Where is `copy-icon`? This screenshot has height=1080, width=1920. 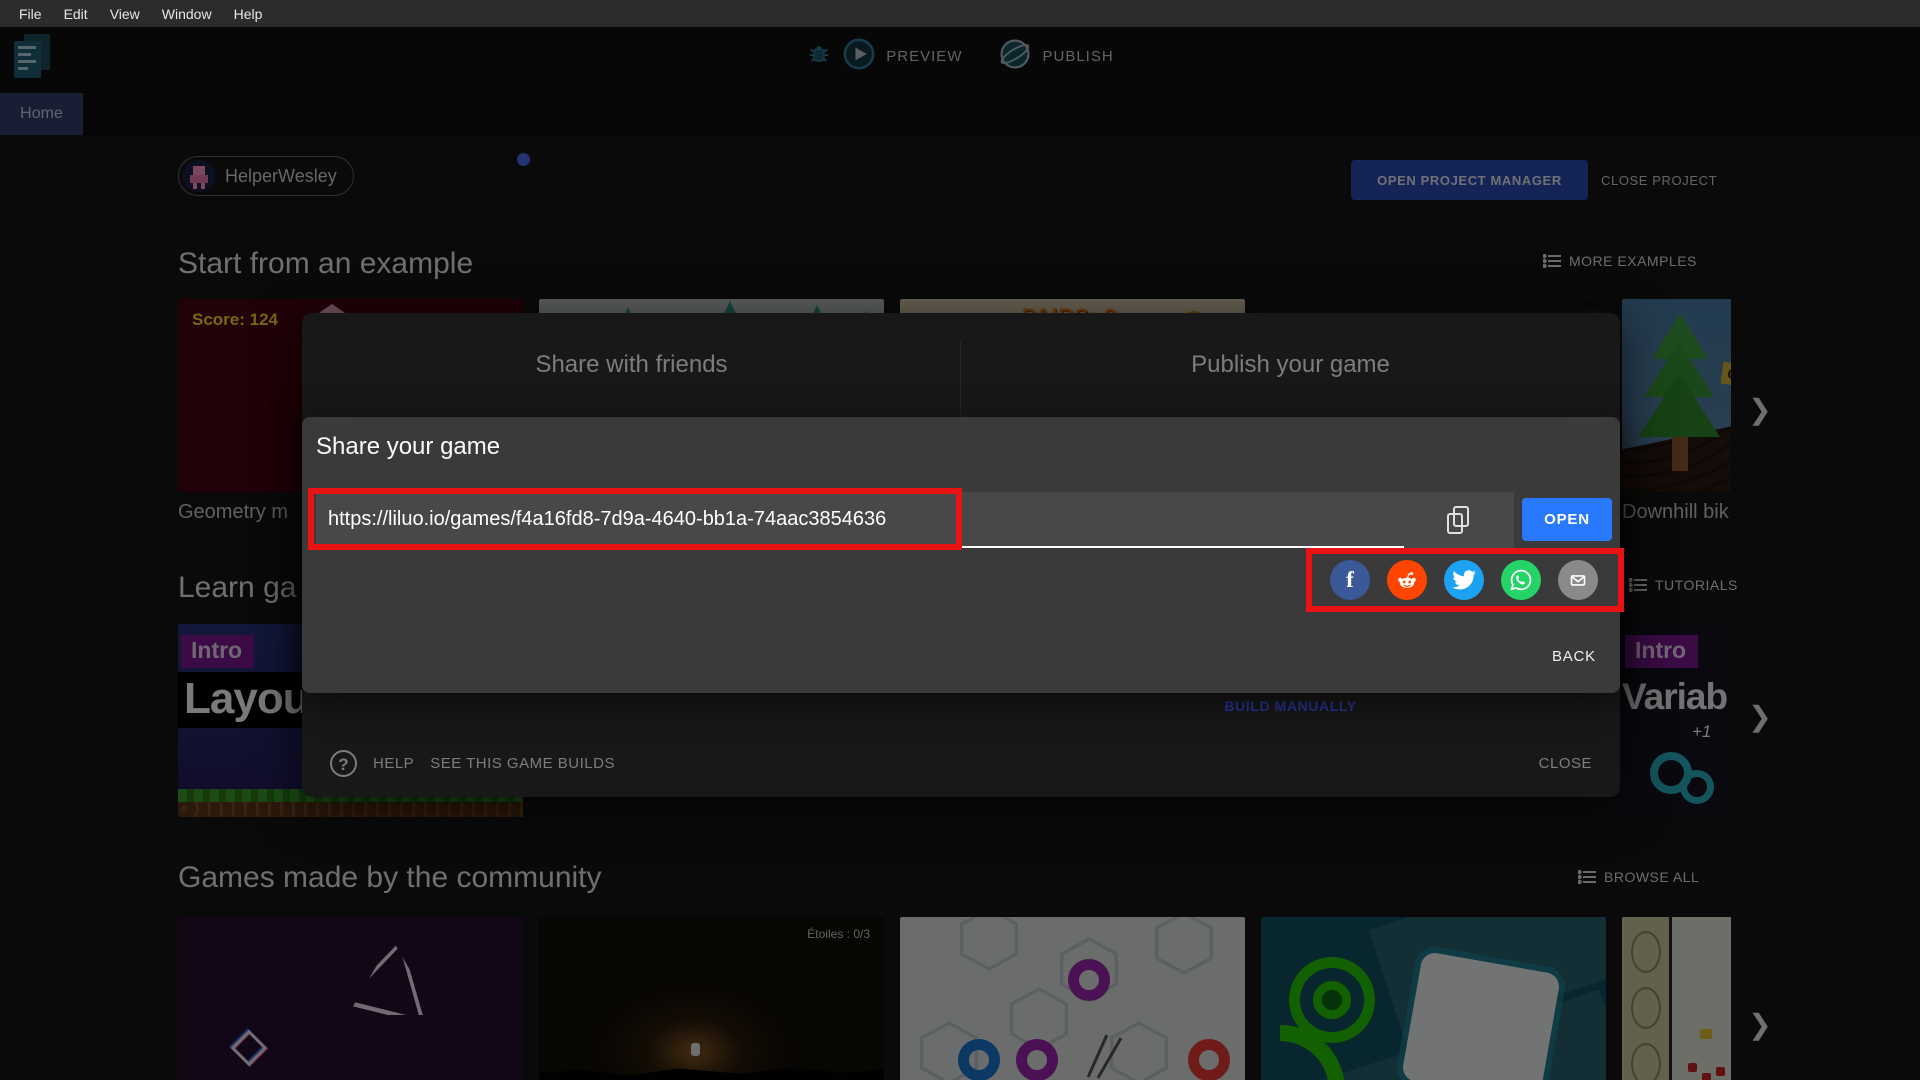 copy-icon is located at coordinates (1459, 520).